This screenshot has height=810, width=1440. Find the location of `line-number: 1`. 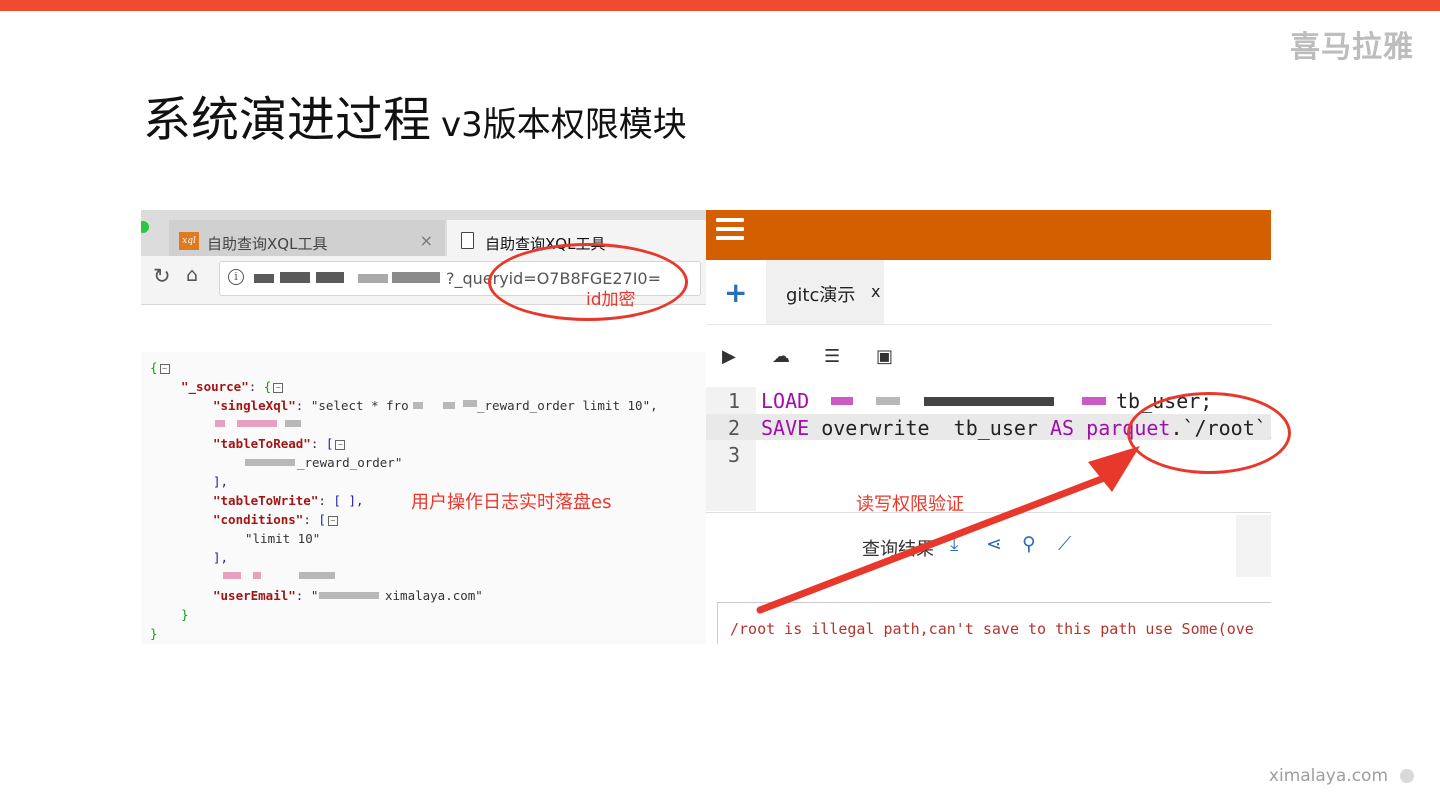

line-number: 1 is located at coordinates (734, 401).